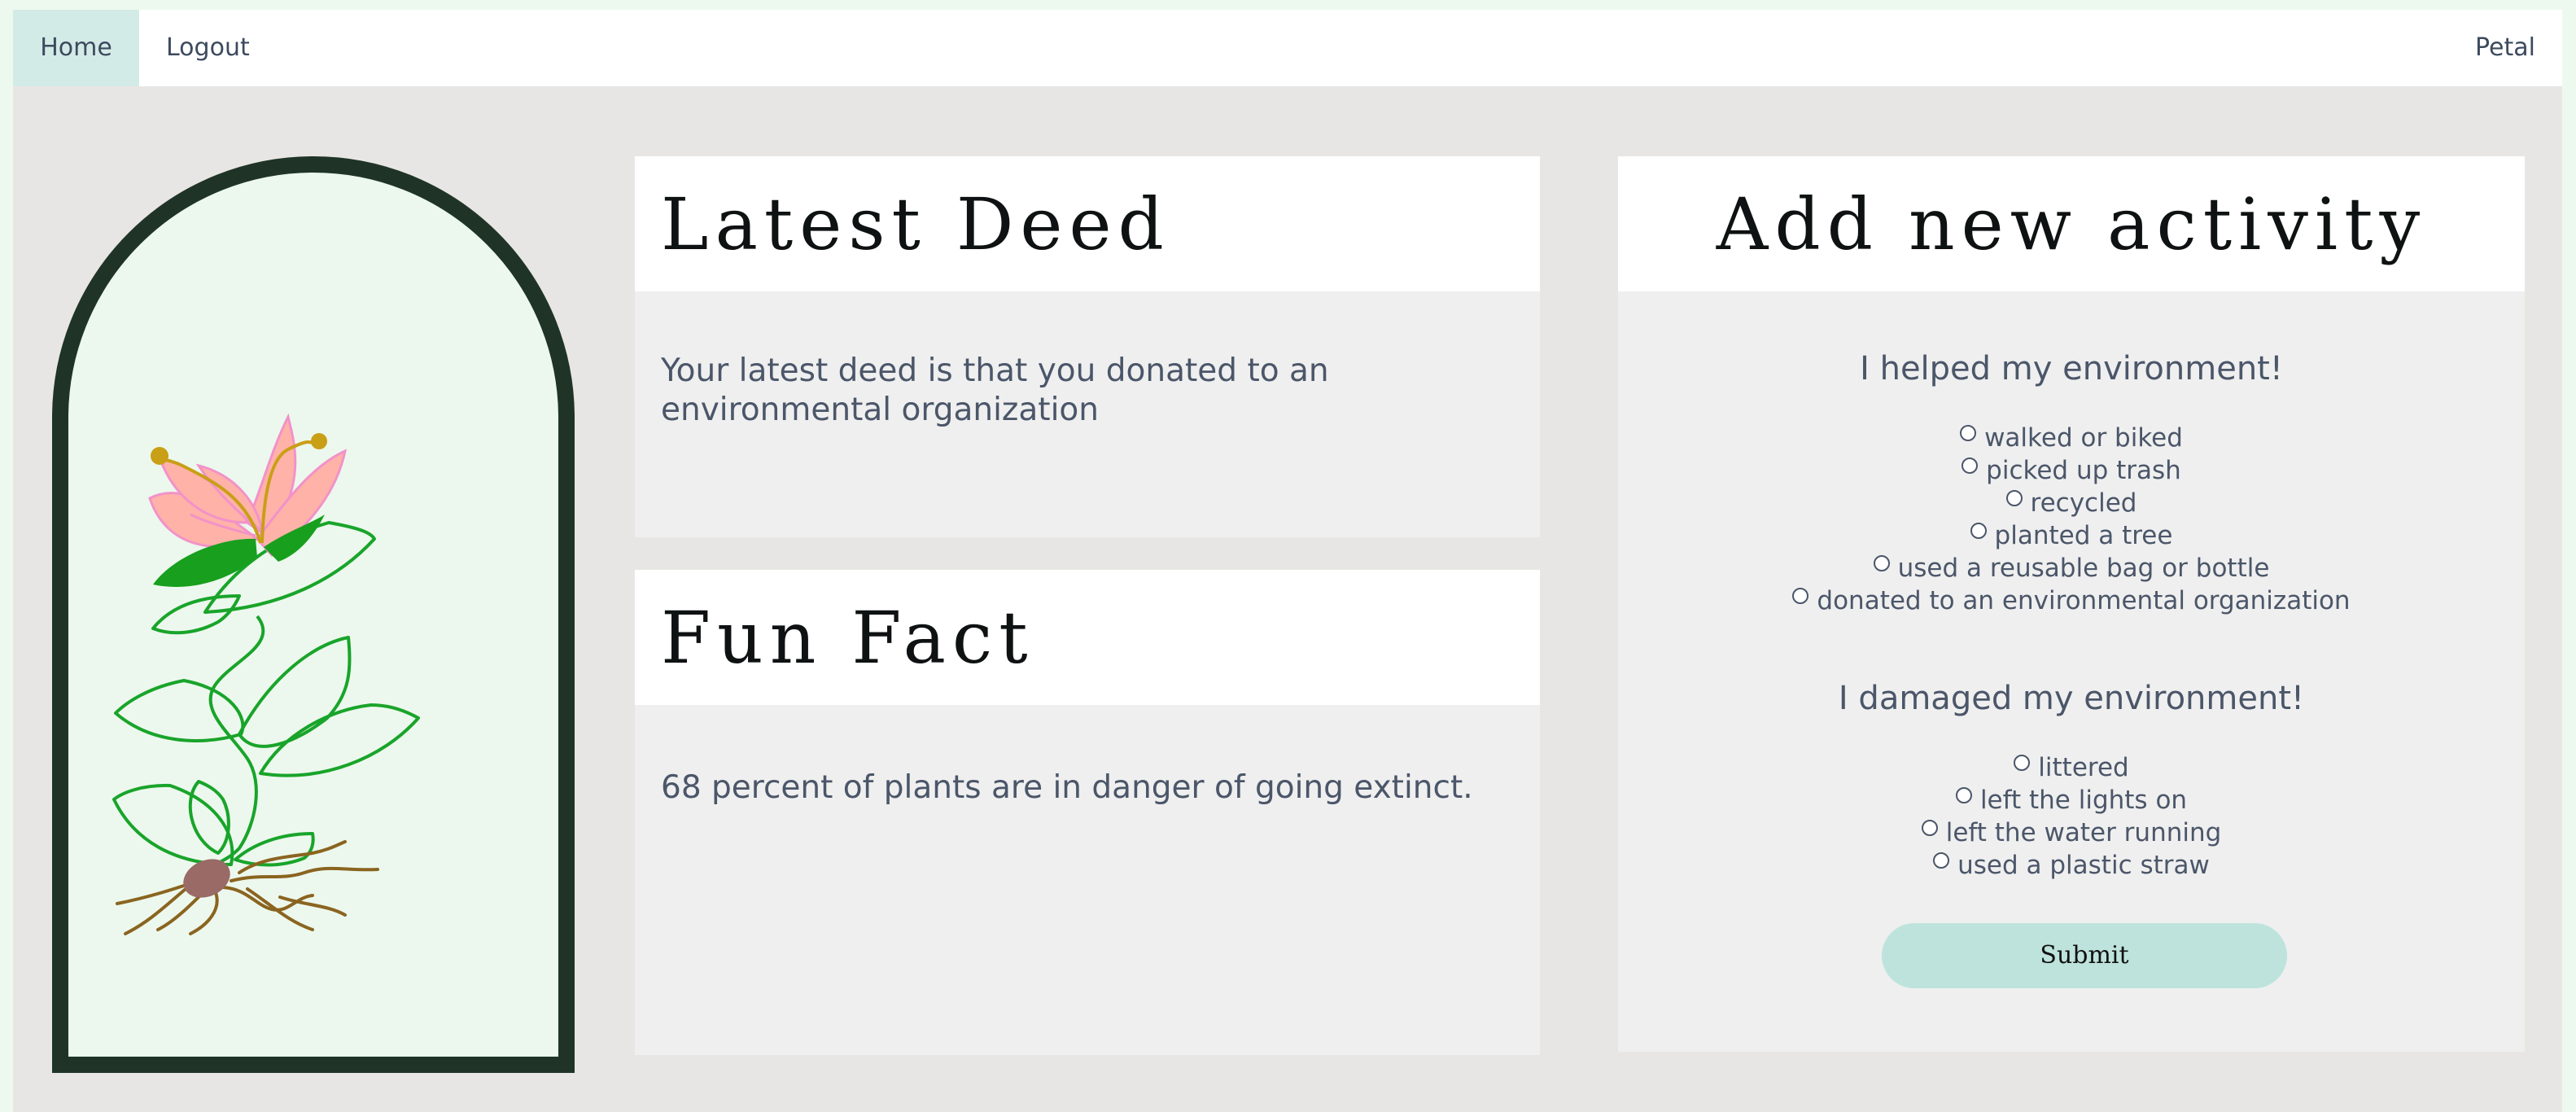  I want to click on nav-logout-link: Logout, so click(208, 48).